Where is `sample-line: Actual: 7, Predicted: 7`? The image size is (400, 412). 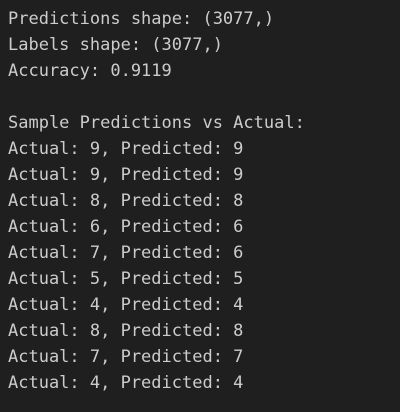
sample-line: Actual: 7, Predicted: 7 is located at coordinates (126, 357).